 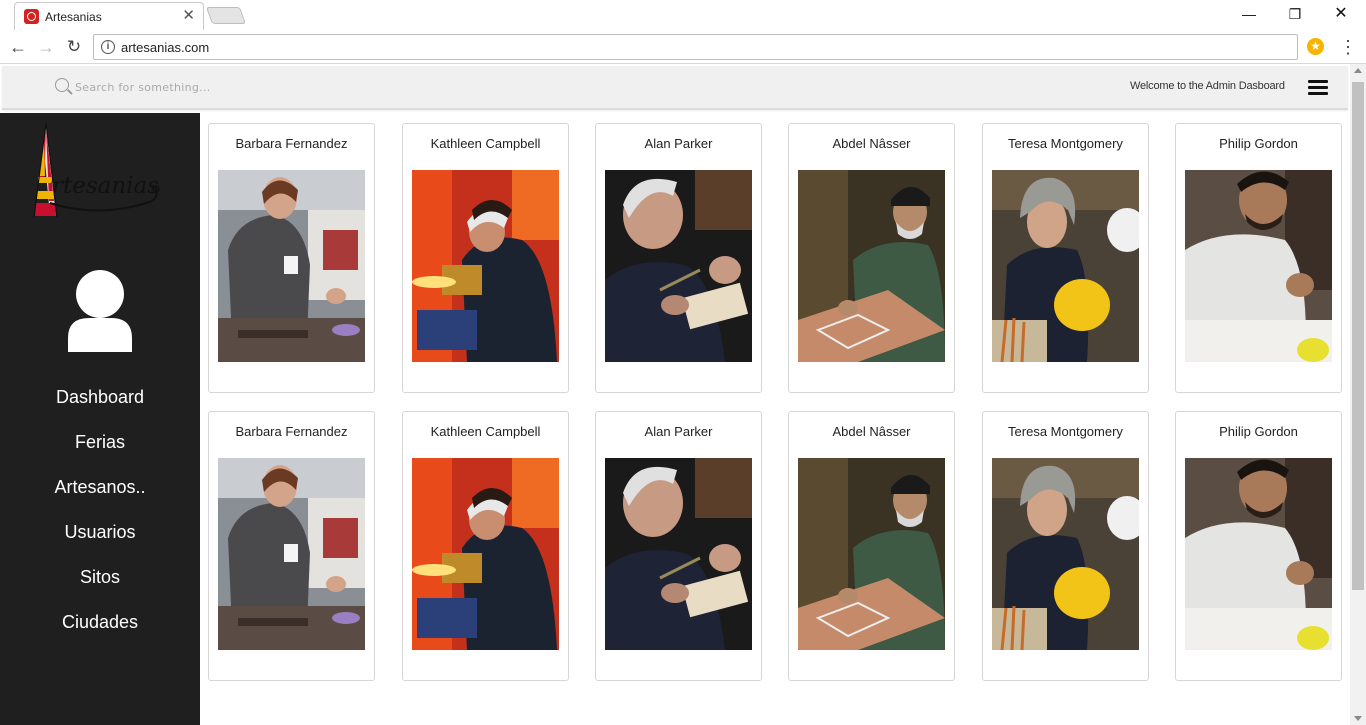 I want to click on vertical-dots-icon: ⋮, so click(x=1348, y=47).